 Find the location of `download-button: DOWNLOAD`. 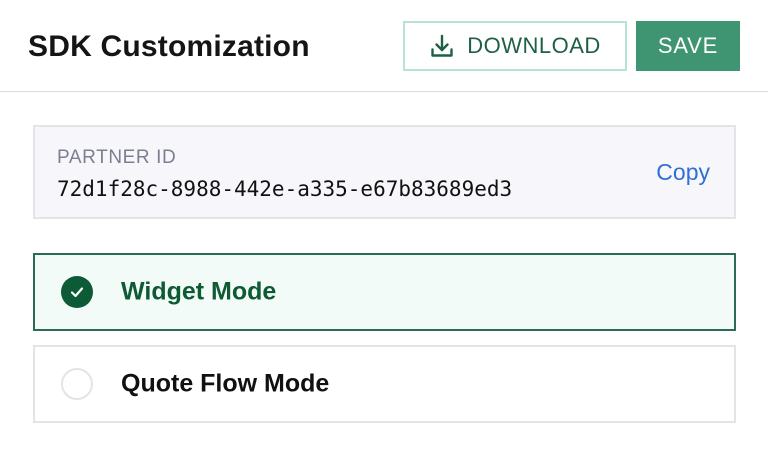

download-button: DOWNLOAD is located at coordinates (515, 46).